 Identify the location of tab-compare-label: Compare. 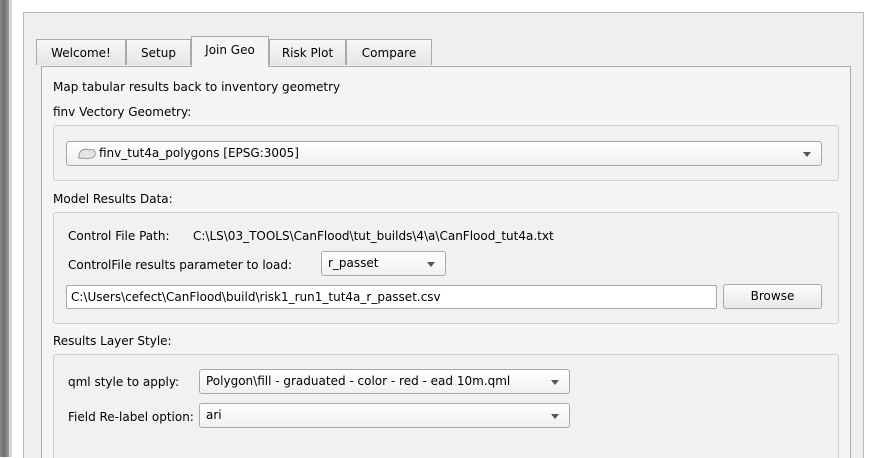
(389, 53).